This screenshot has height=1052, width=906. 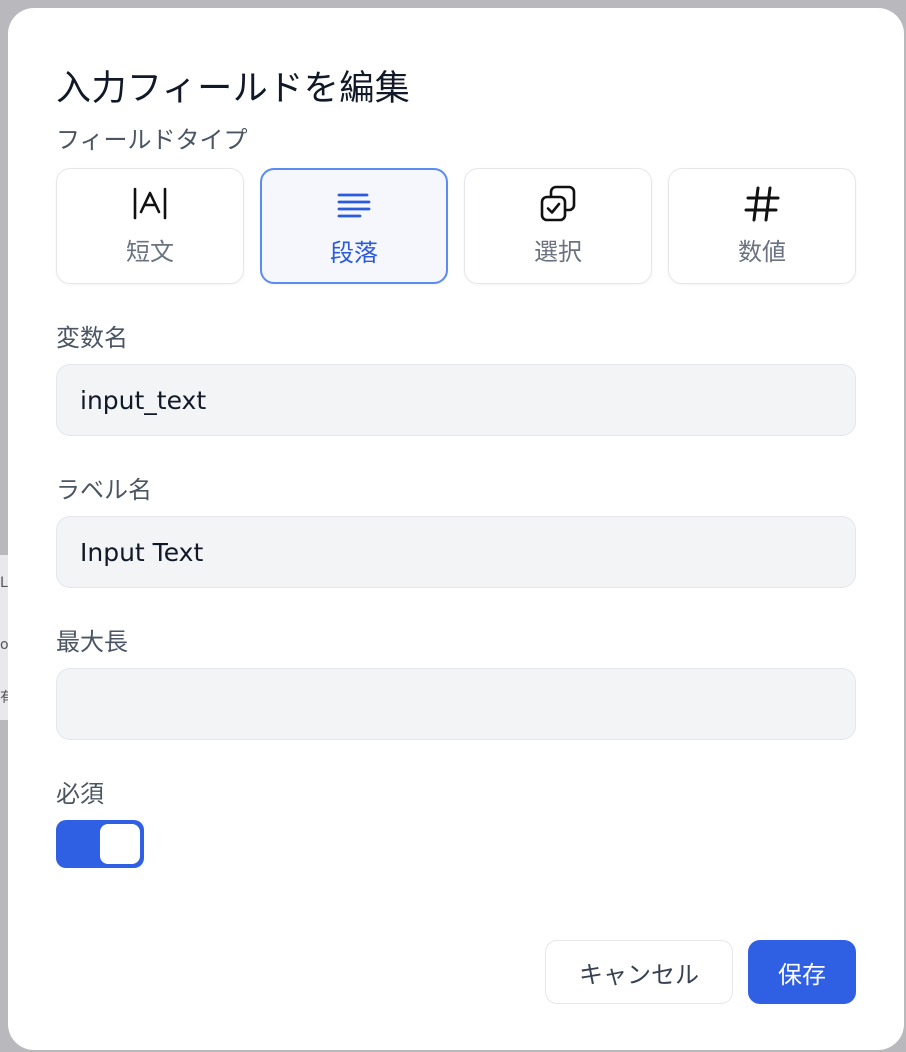 I want to click on paragraph-lines-icon, so click(x=354, y=205).